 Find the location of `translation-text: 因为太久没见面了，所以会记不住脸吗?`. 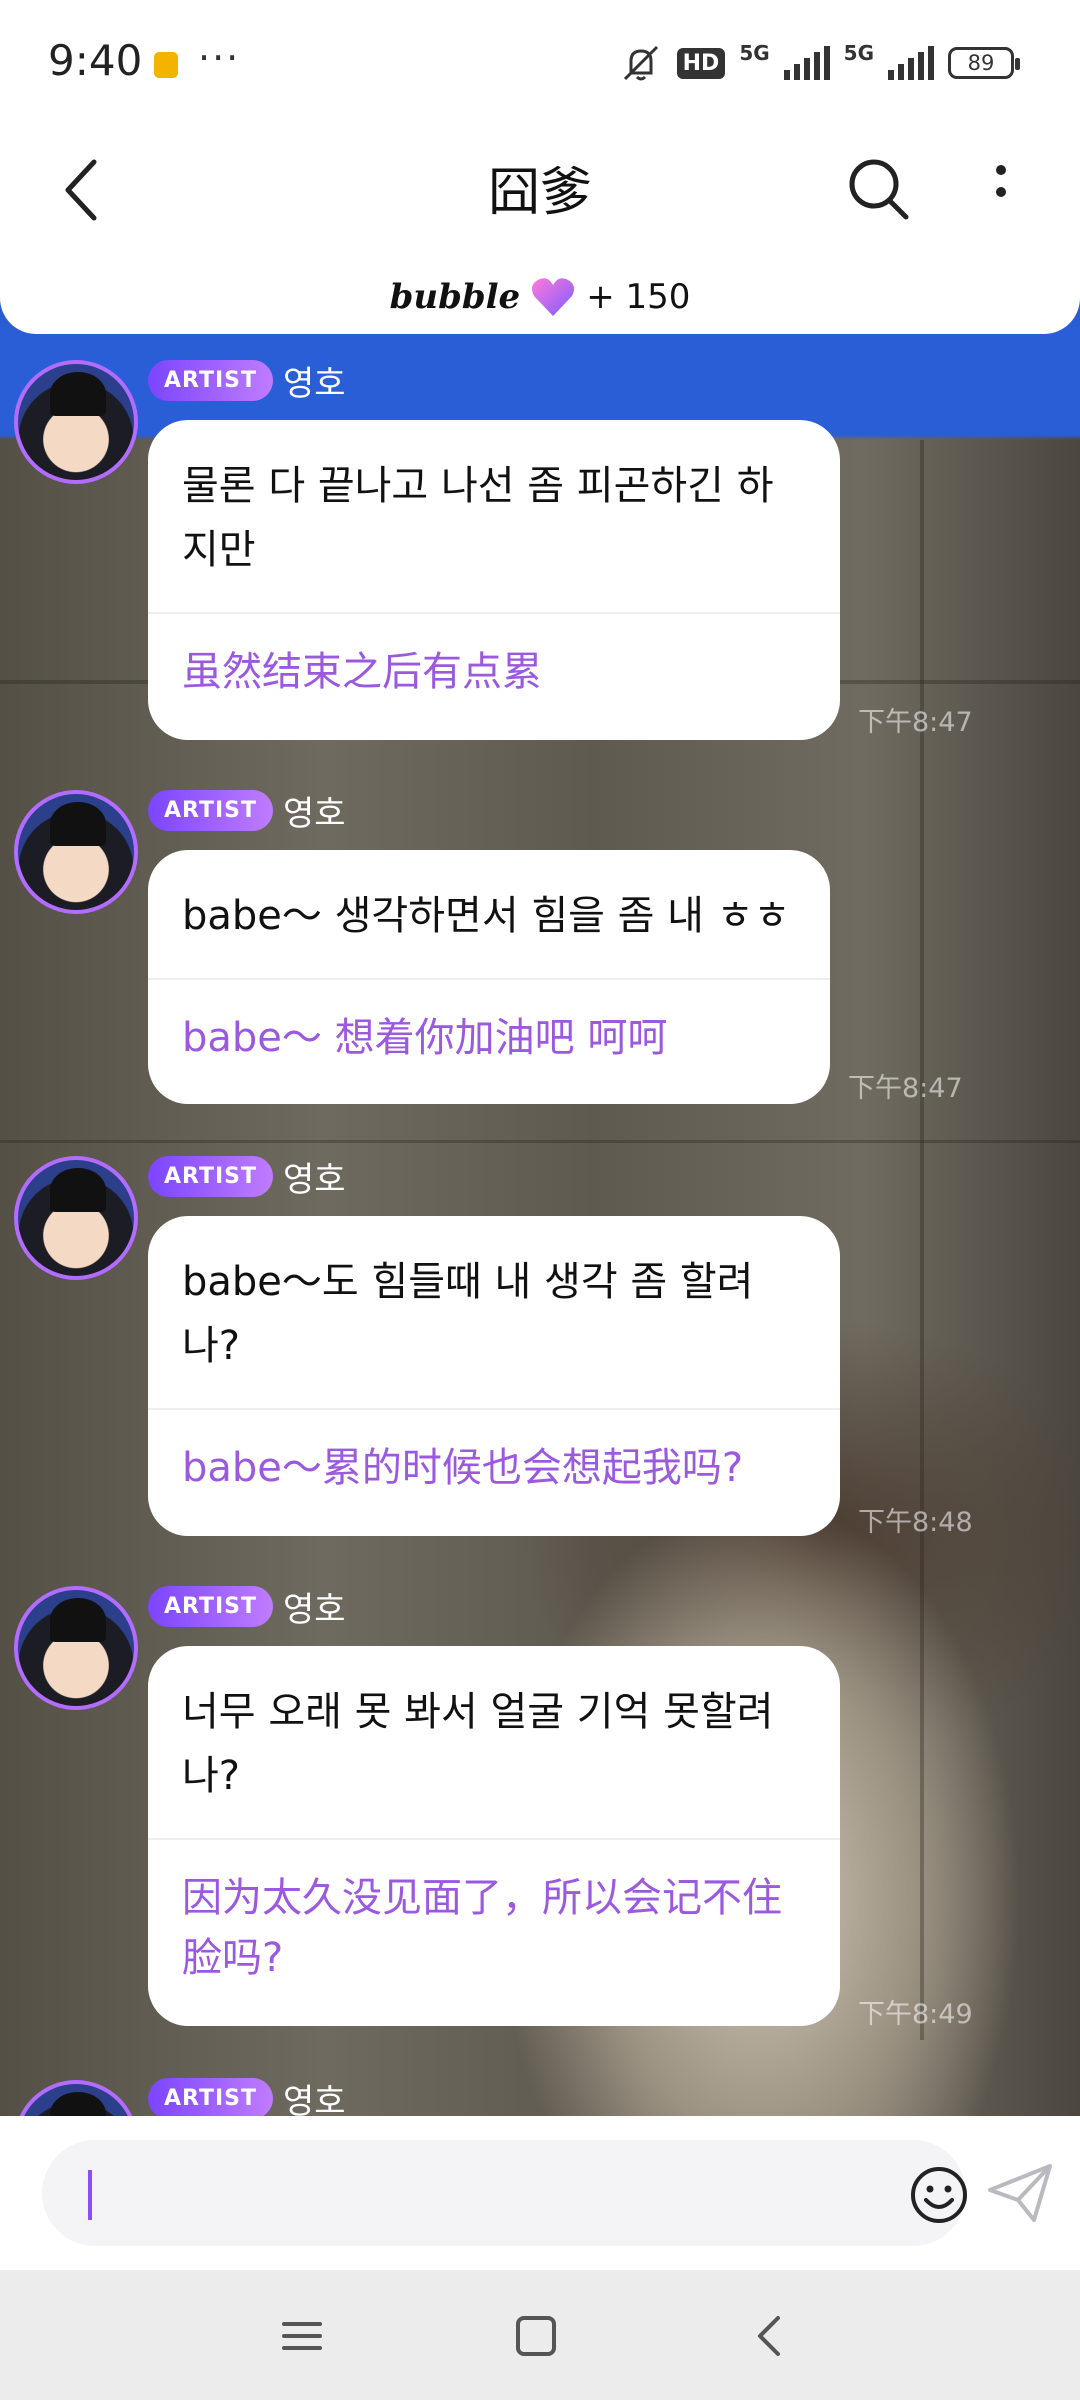

translation-text: 因为太久没见面了，所以会记不住脸吗? is located at coordinates (482, 1928).